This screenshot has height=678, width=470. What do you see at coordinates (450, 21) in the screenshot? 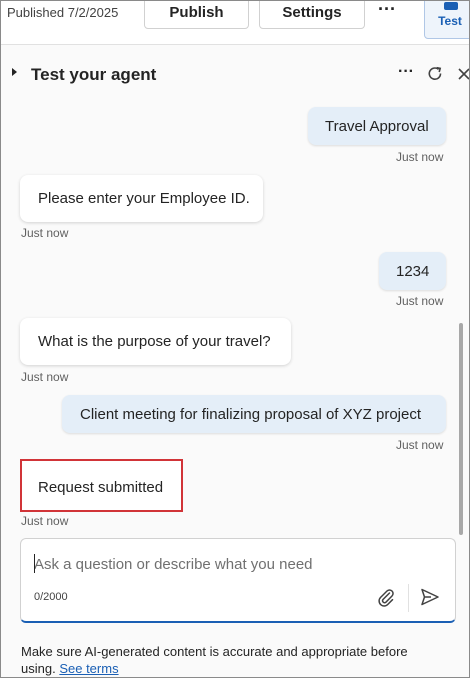
I see `test-tab-label: Test` at bounding box center [450, 21].